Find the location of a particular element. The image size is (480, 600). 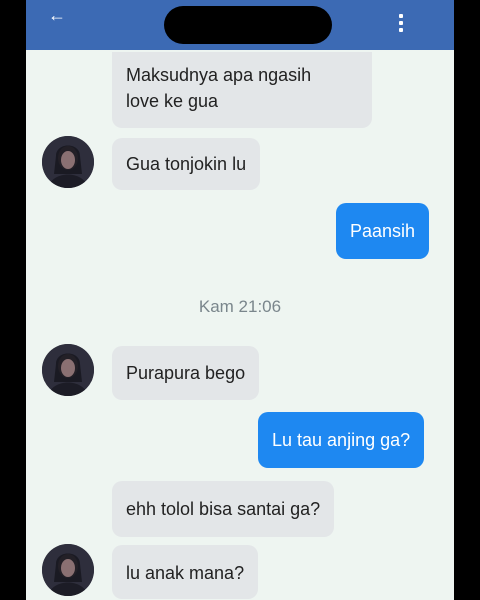

more-vertical-icon is located at coordinates (401, 24).